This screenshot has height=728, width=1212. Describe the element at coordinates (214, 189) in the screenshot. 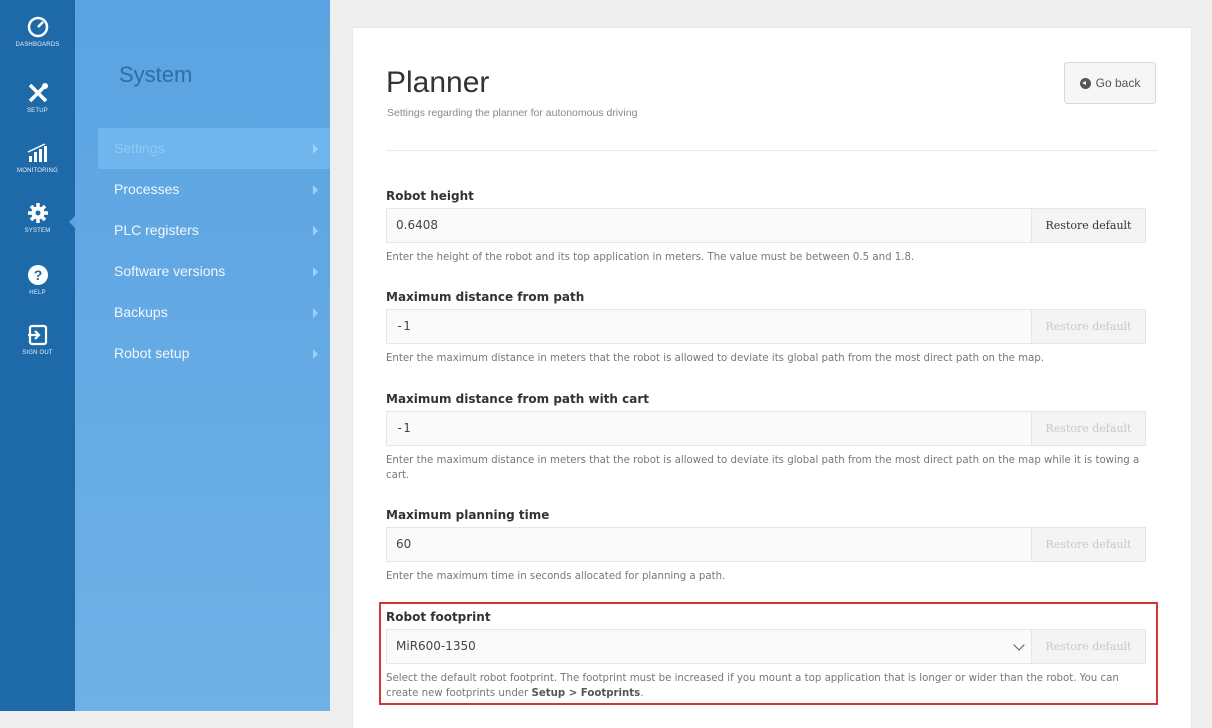

I see `sidebar-item-processes: Processes` at that location.